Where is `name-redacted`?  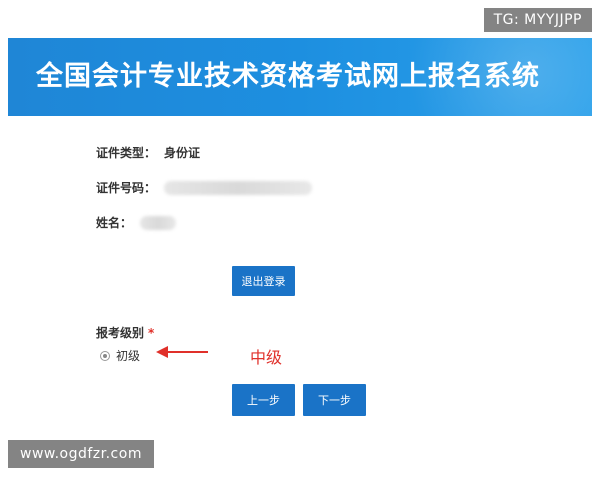
name-redacted is located at coordinates (158, 222).